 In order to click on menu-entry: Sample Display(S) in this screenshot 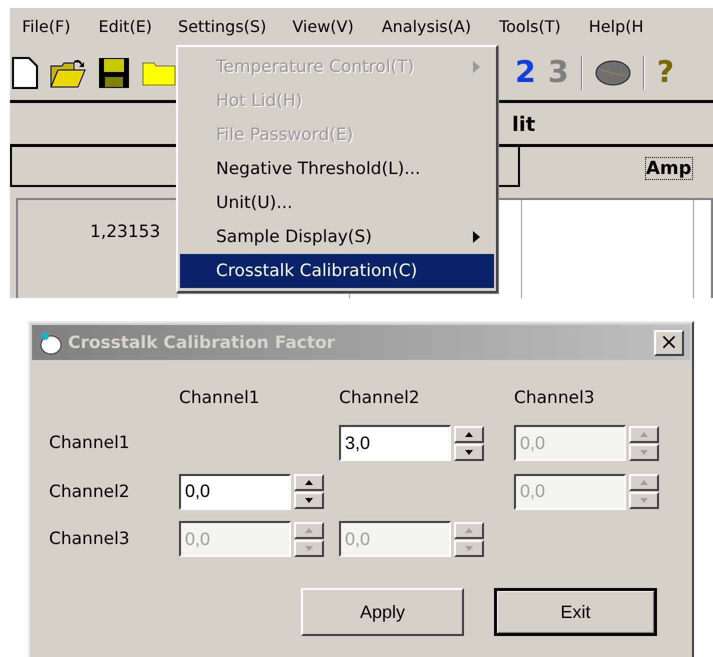, I will do `click(337, 237)`.